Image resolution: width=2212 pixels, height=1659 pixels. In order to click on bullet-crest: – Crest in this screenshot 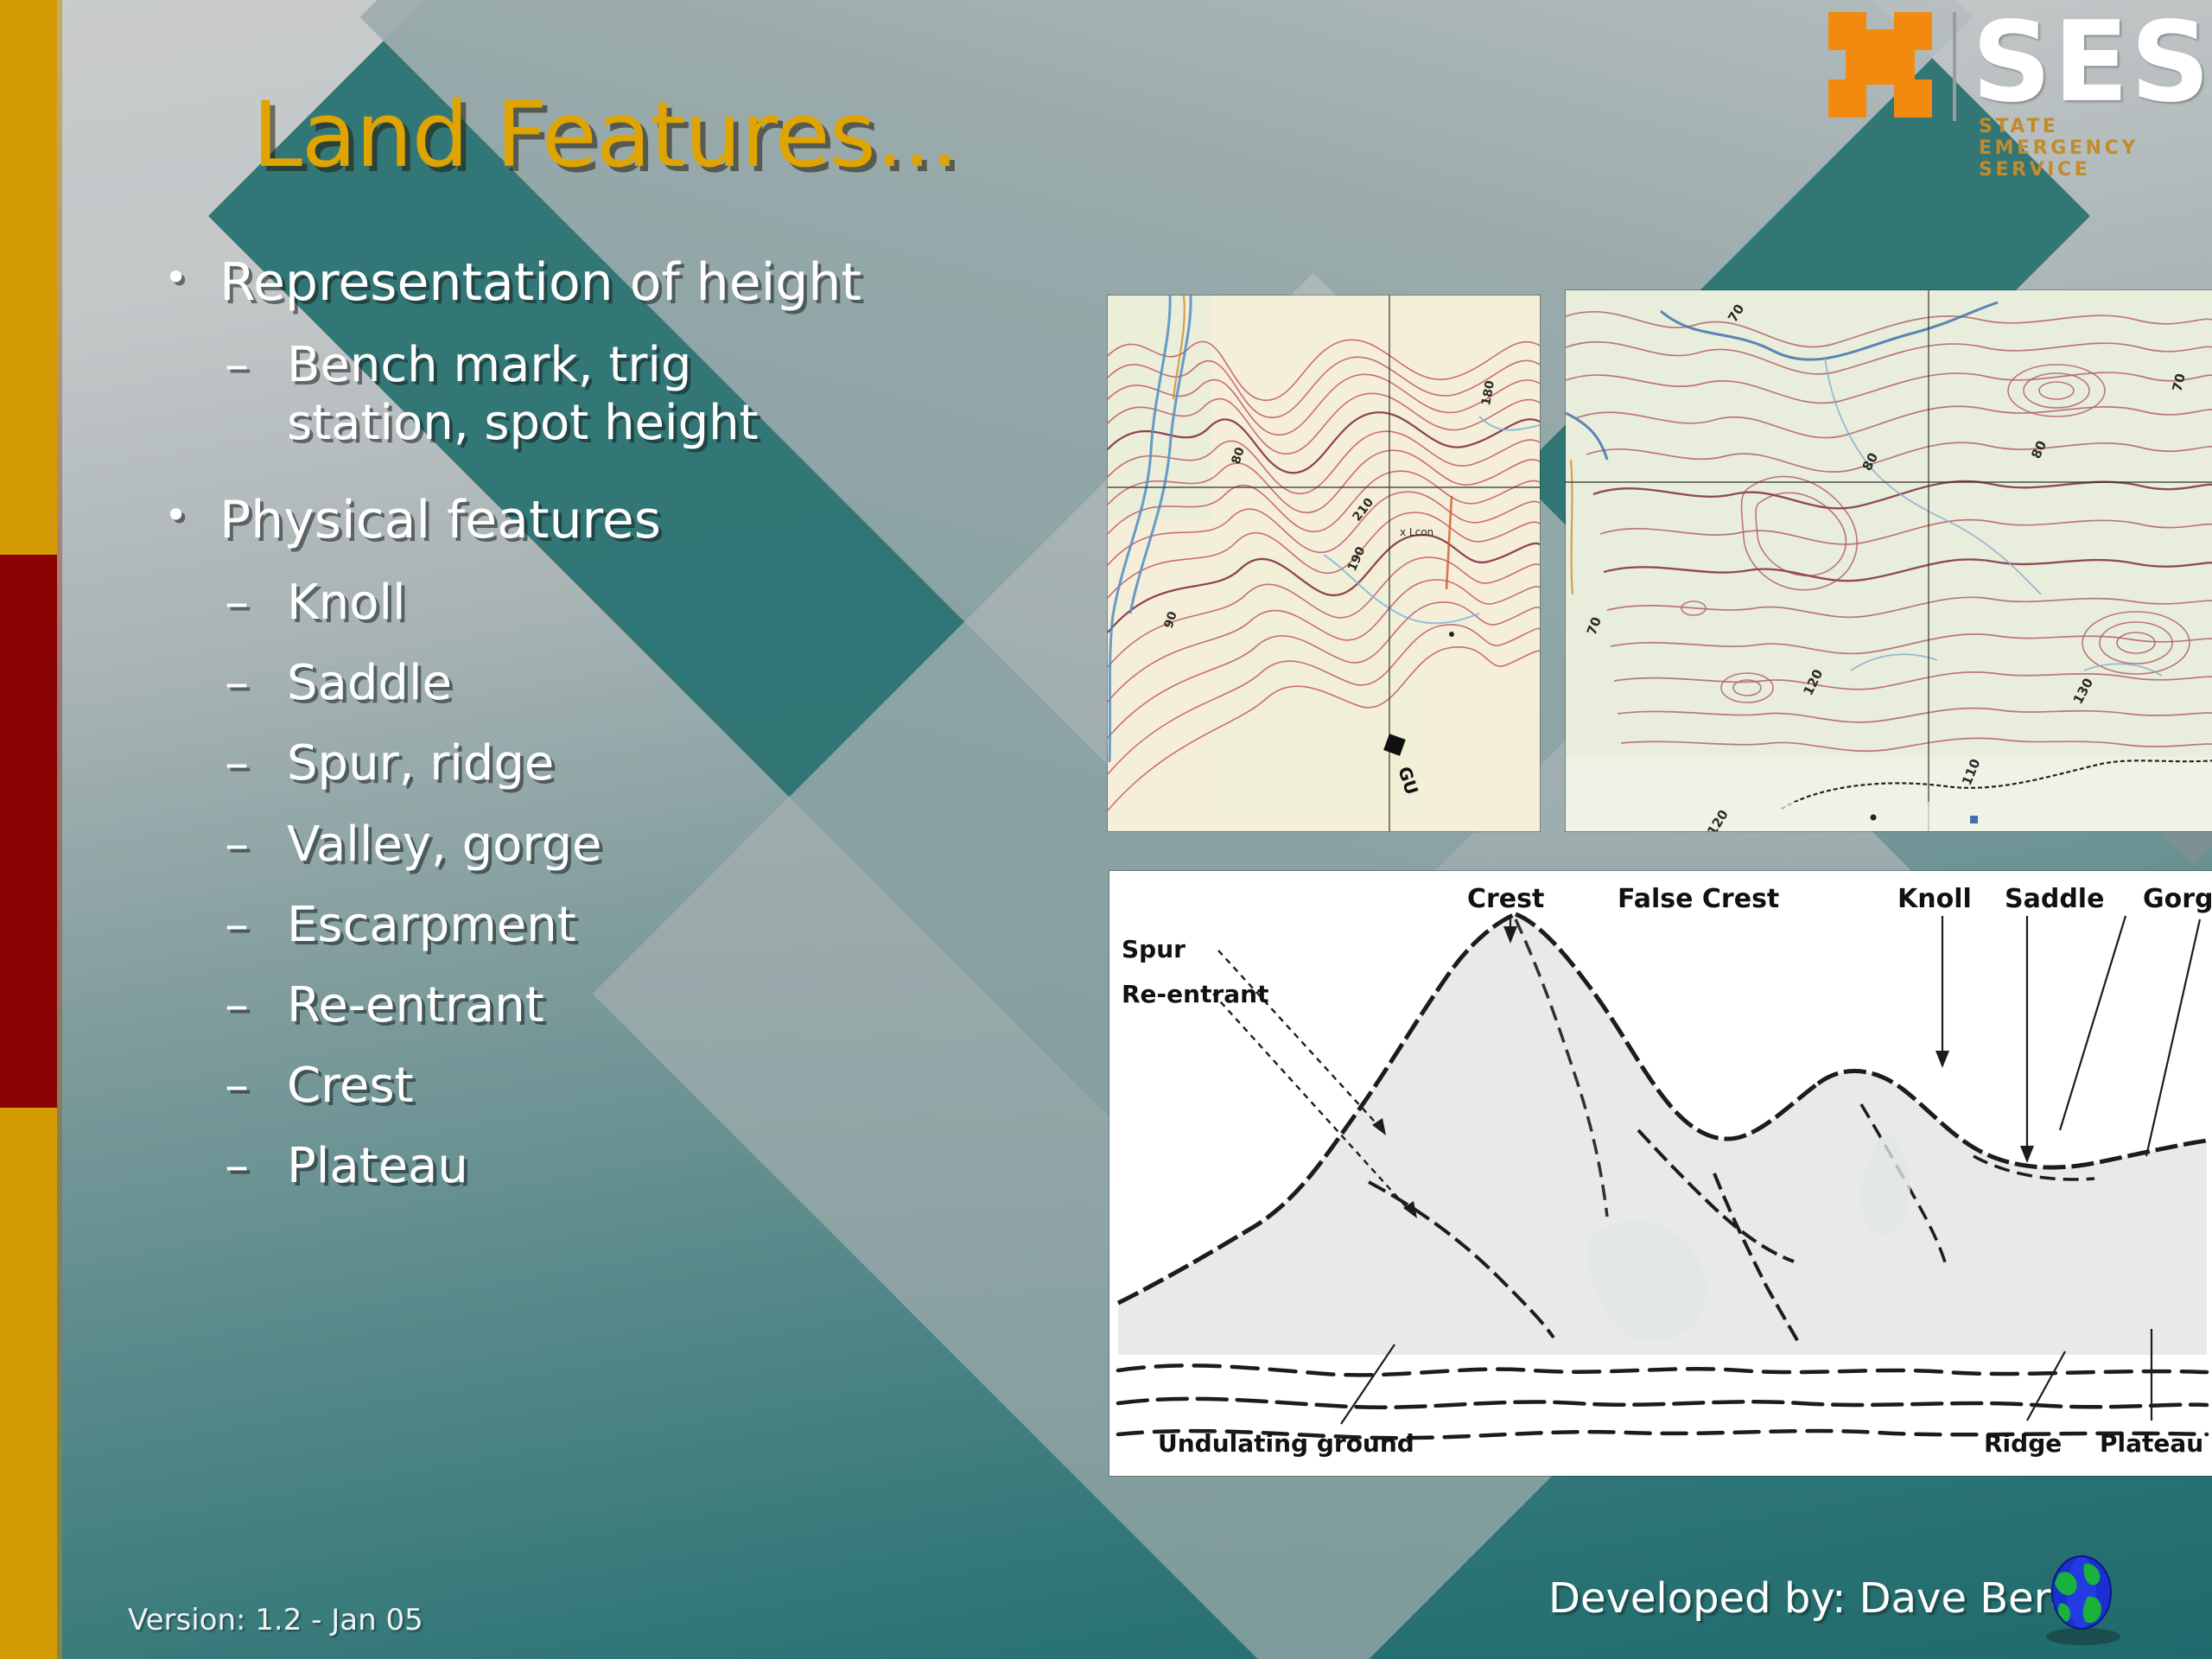, I will do `click(661, 1086)`.